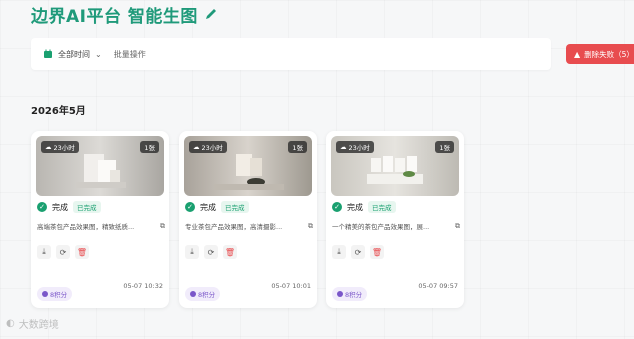  Describe the element at coordinates (98, 54) in the screenshot. I see `chevron-down-icon: ⌄` at that location.